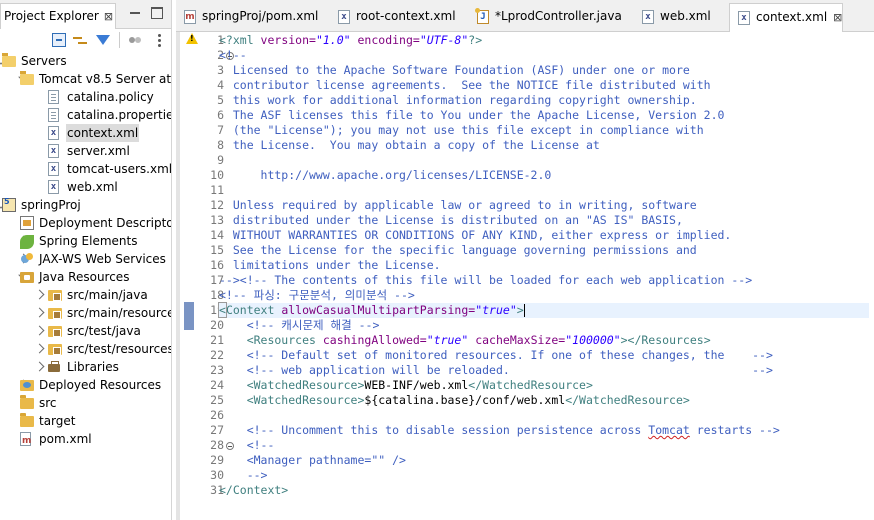 Image resolution: width=874 pixels, height=520 pixels. What do you see at coordinates (253, 490) in the screenshot?
I see `code-line: </Context>` at bounding box center [253, 490].